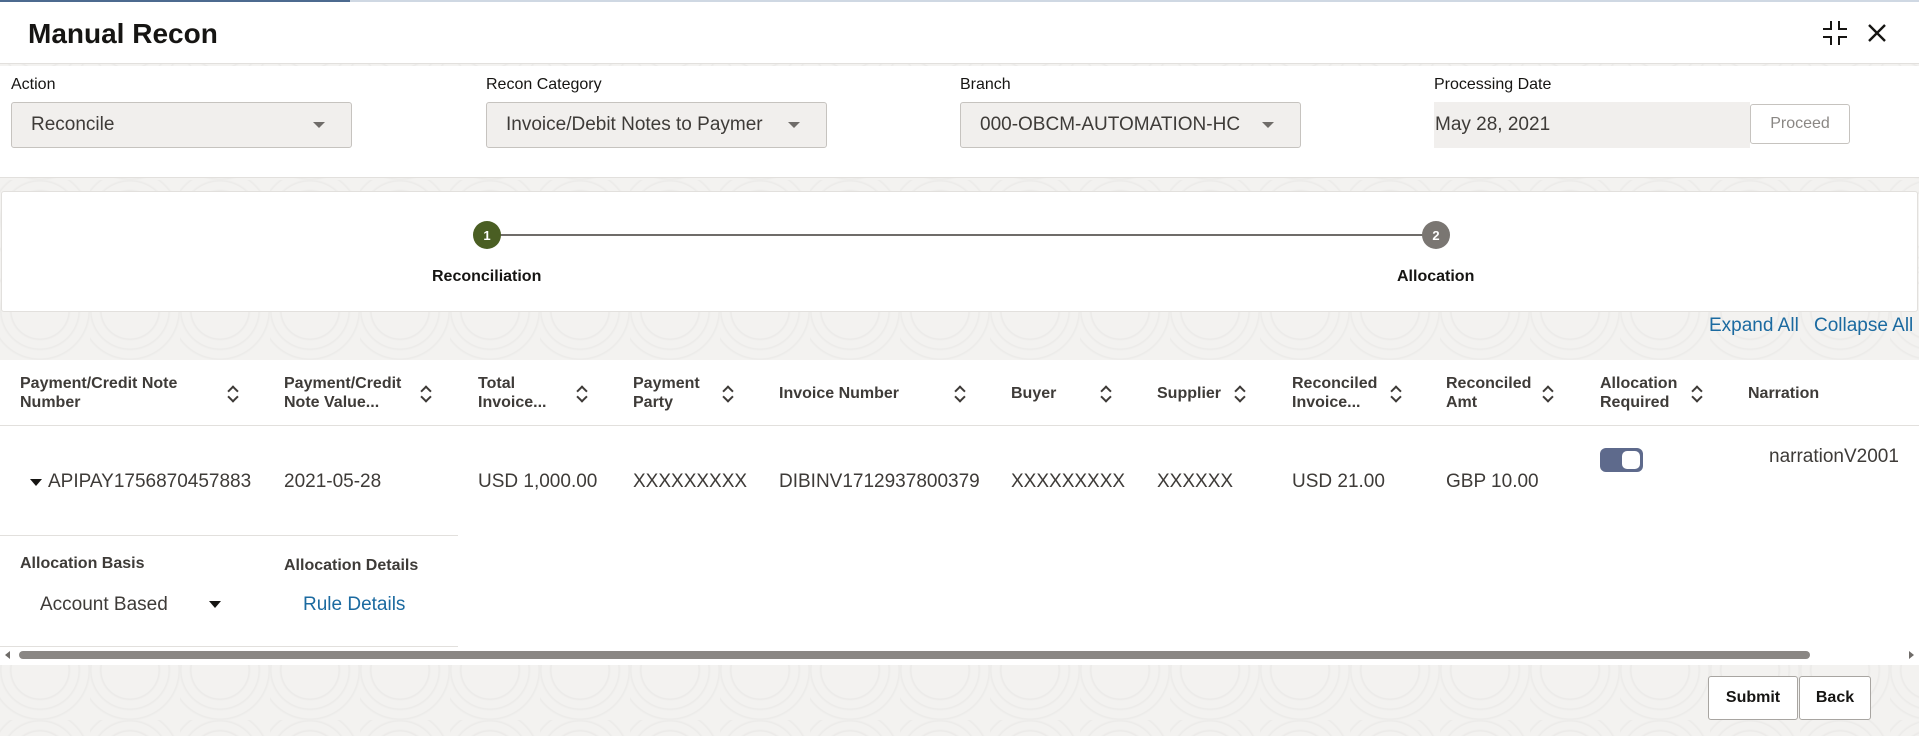  I want to click on scrollbar-thumb, so click(914, 655).